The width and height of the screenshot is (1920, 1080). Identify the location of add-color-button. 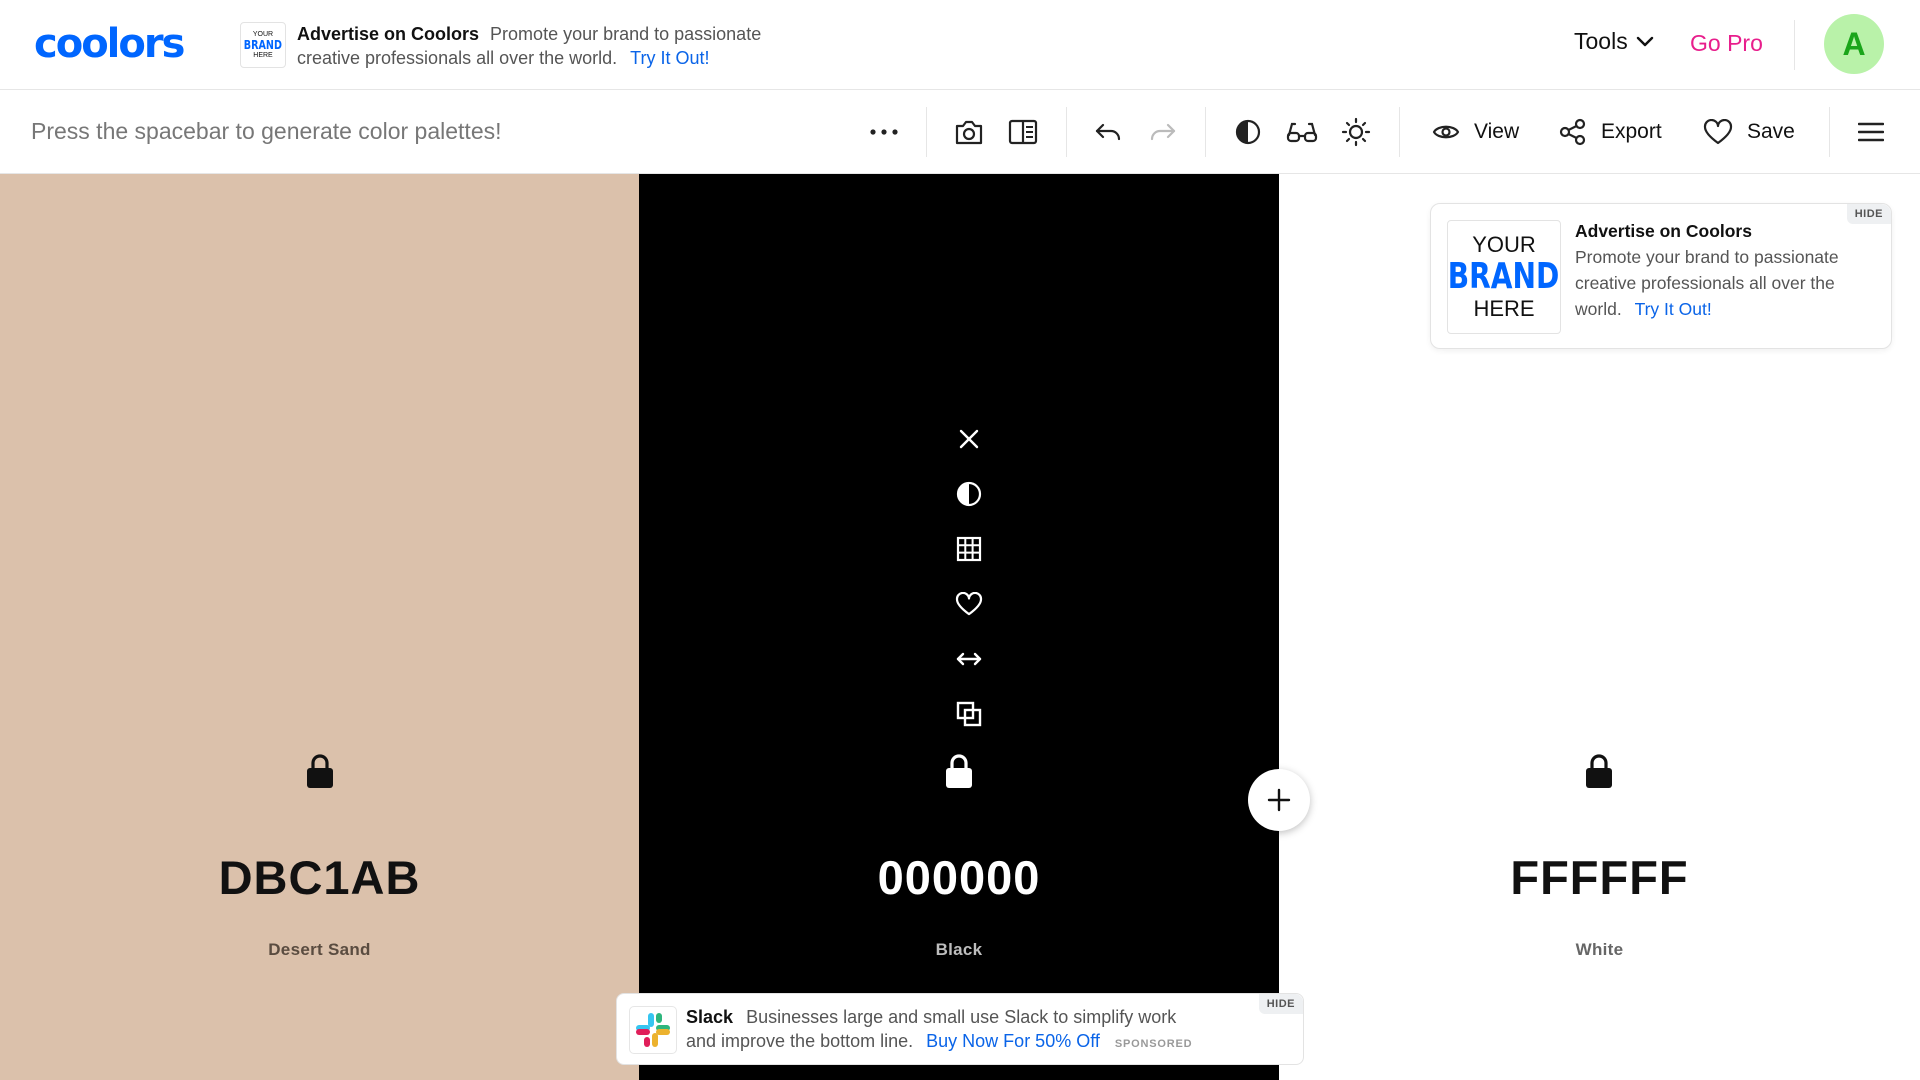
(1279, 800).